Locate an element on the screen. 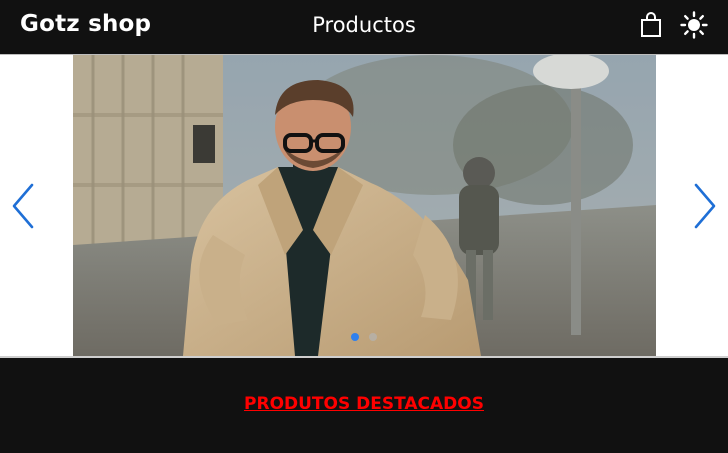 The height and width of the screenshot is (453, 728). cart-button is located at coordinates (651, 25).